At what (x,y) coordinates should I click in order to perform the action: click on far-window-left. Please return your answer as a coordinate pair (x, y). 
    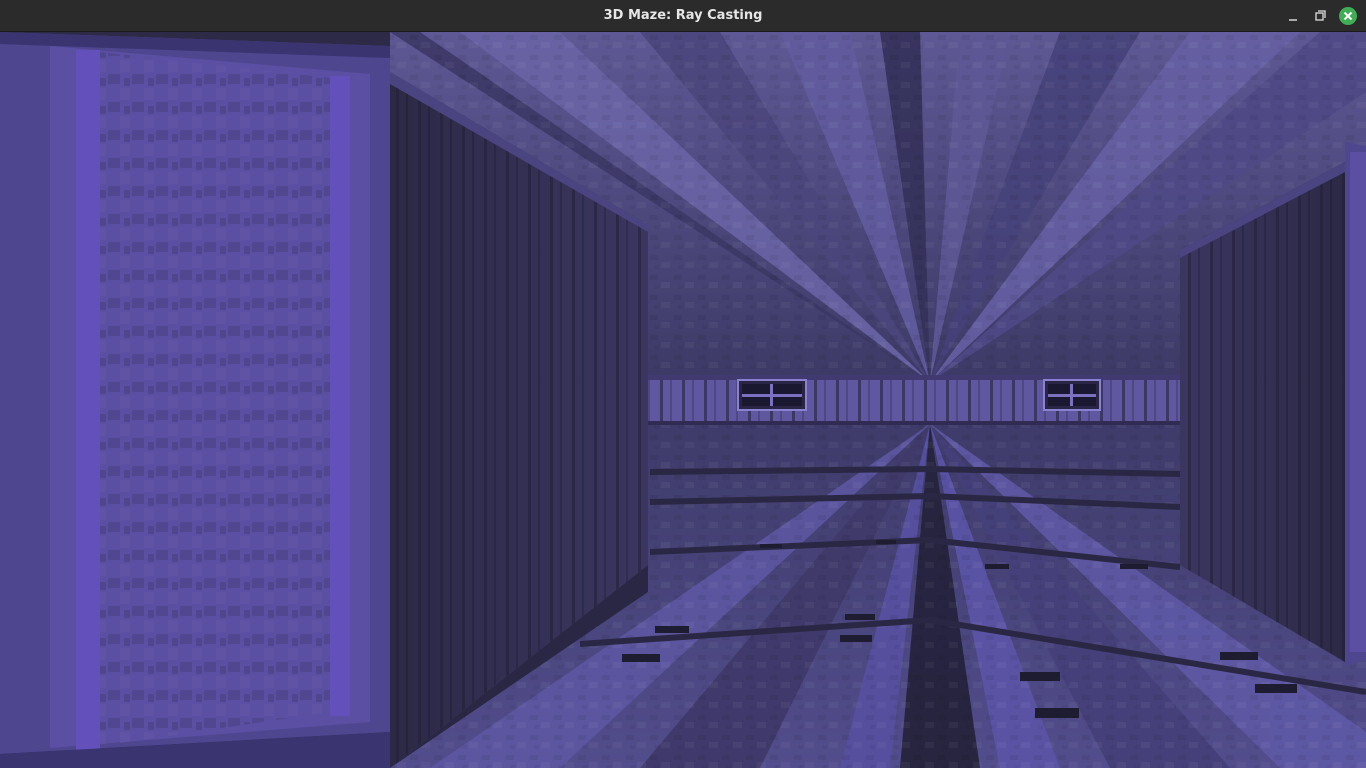
    Looking at the image, I should click on (772, 395).